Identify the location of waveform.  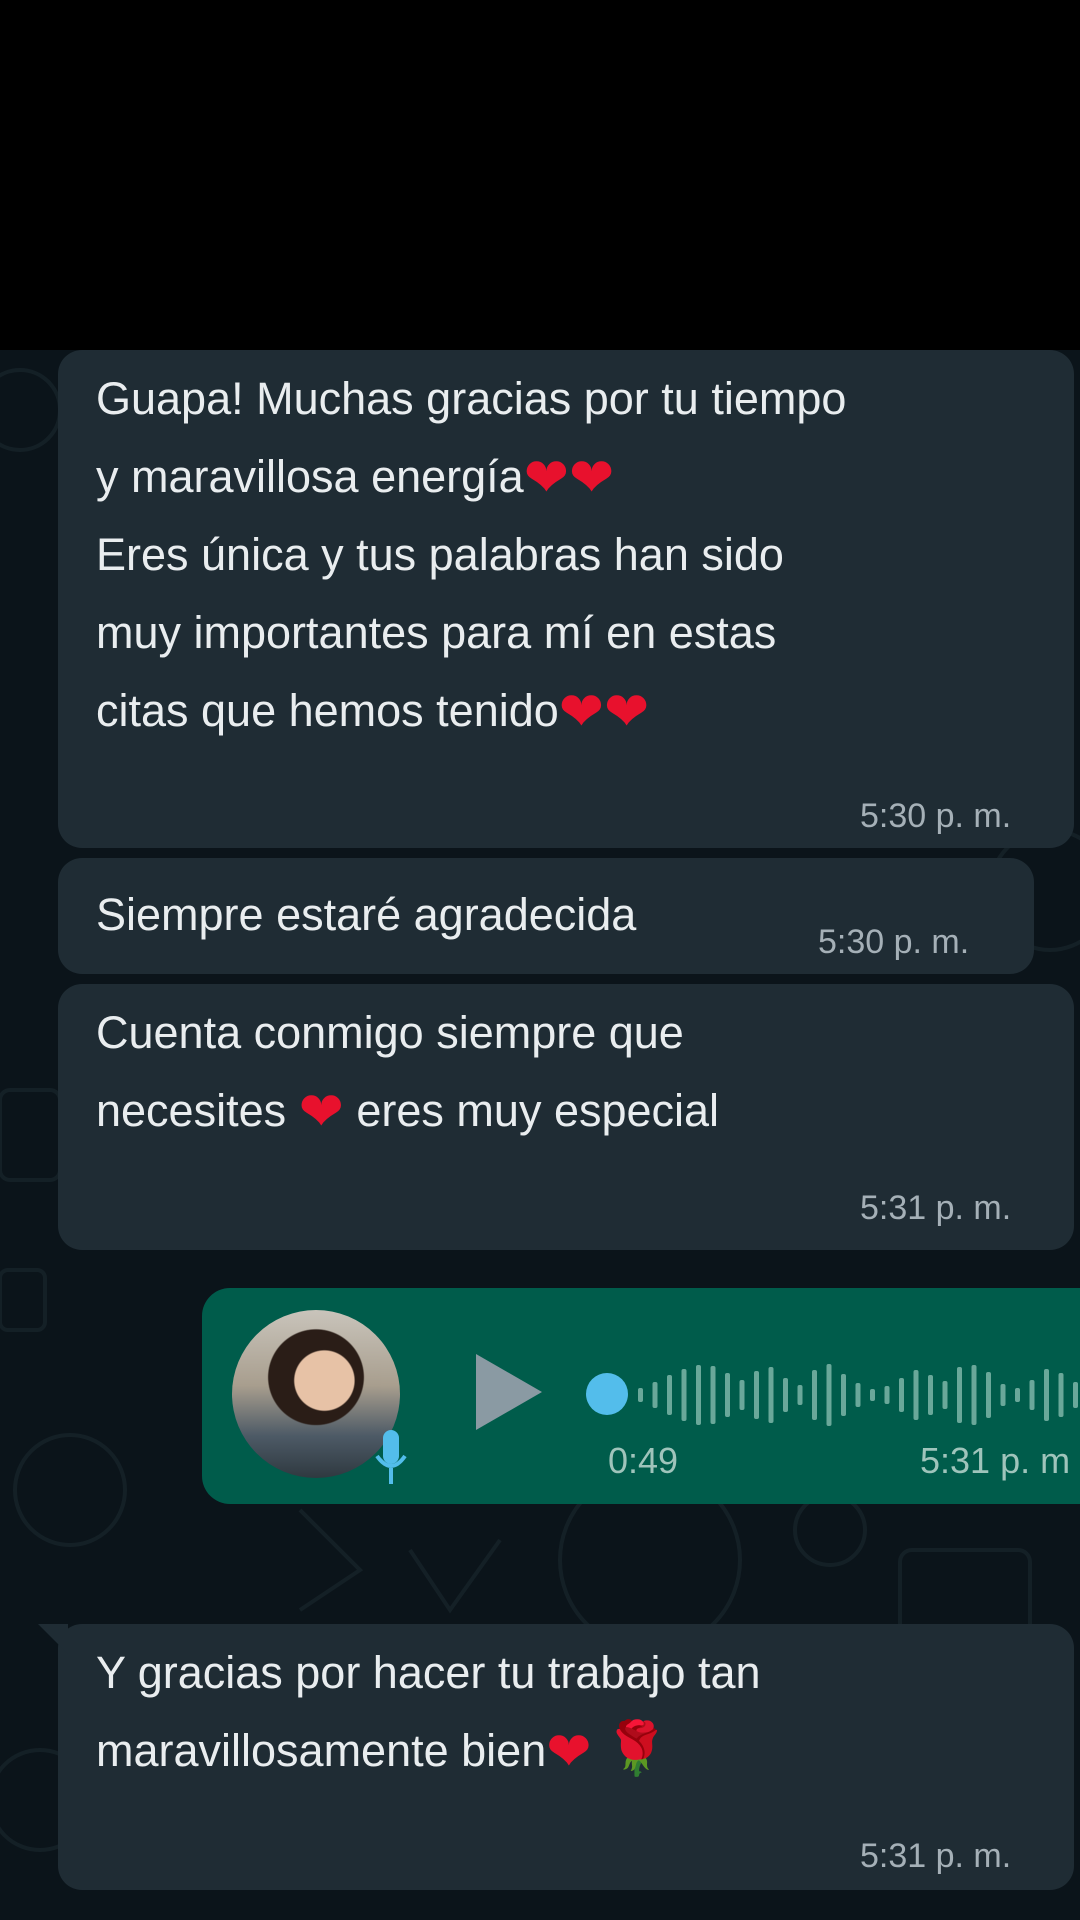
(856, 1395).